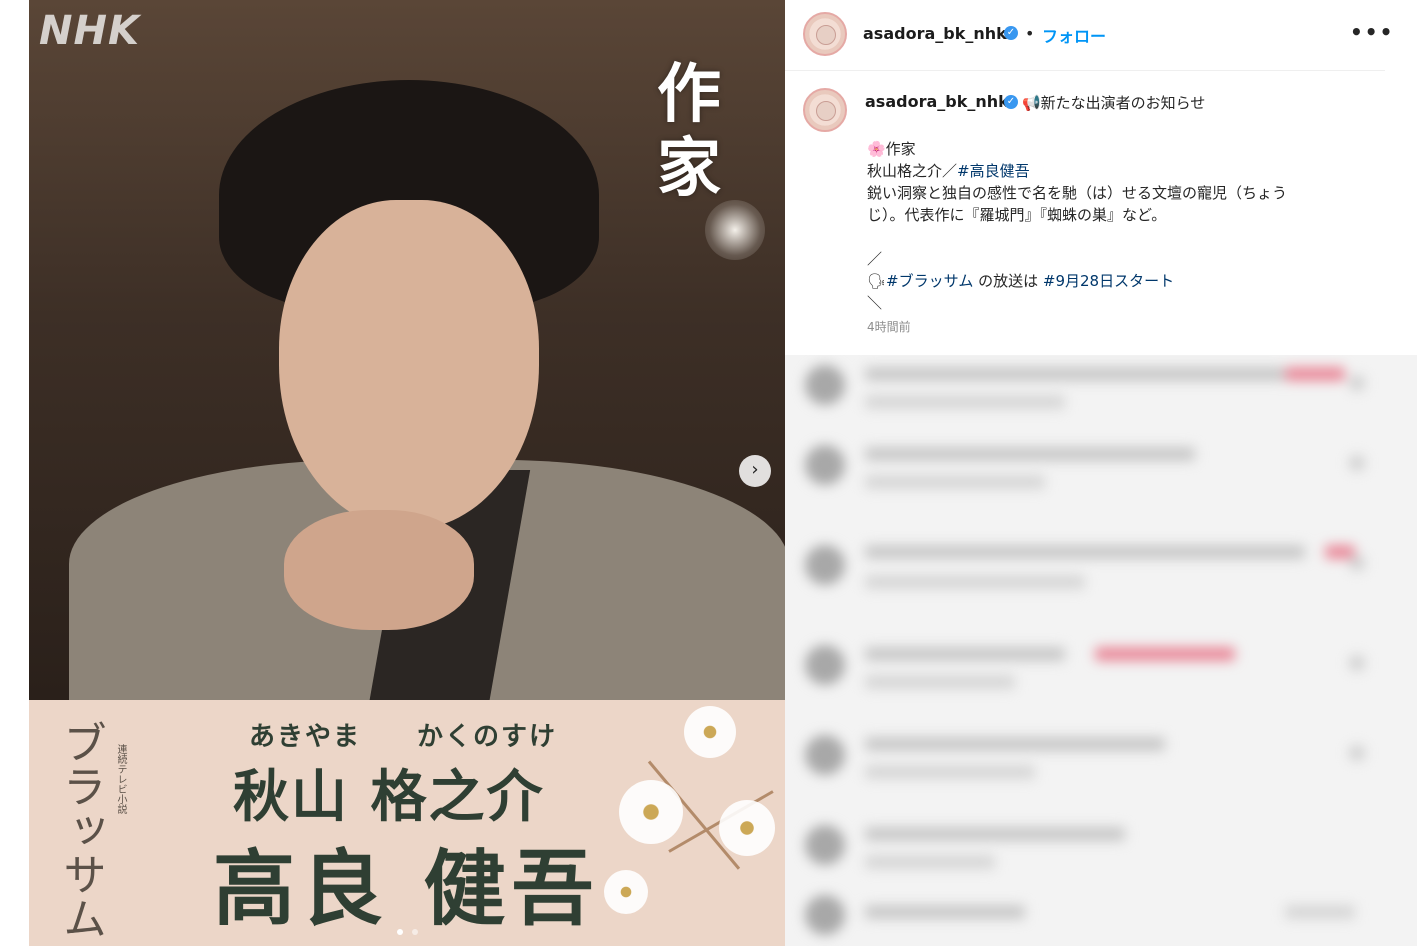 The height and width of the screenshot is (946, 1417). Describe the element at coordinates (403, 737) in the screenshot. I see `role-name-kana: あきやま かくのすけ` at that location.